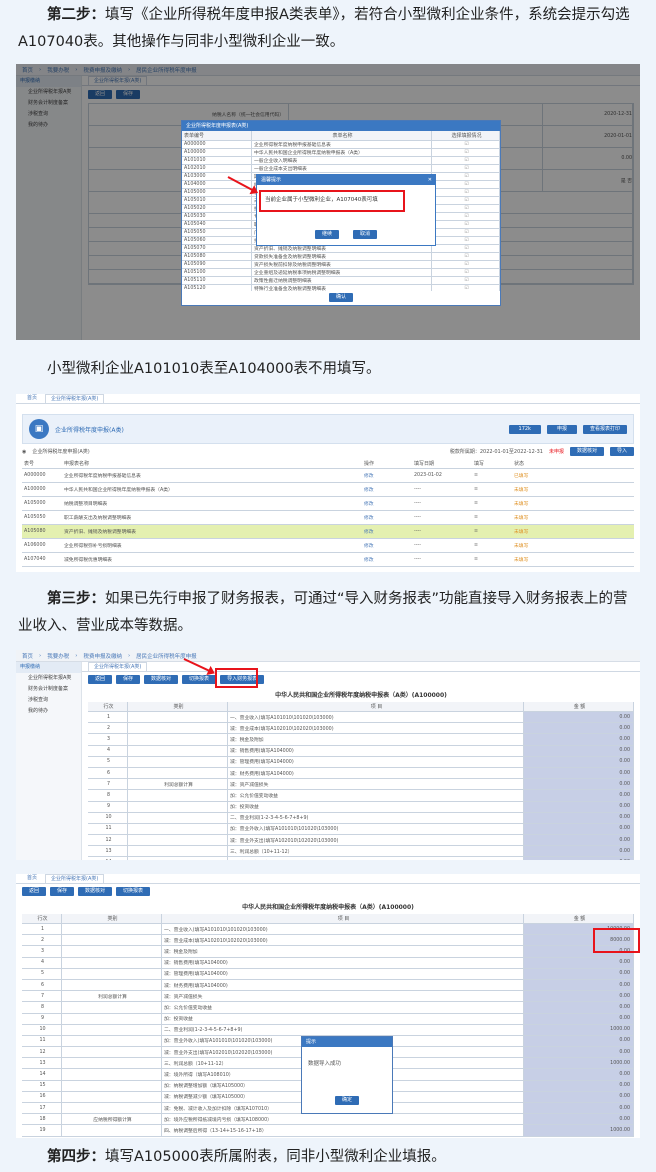  What do you see at coordinates (24, 452) in the screenshot?
I see `radio-icon: ◉` at bounding box center [24, 452].